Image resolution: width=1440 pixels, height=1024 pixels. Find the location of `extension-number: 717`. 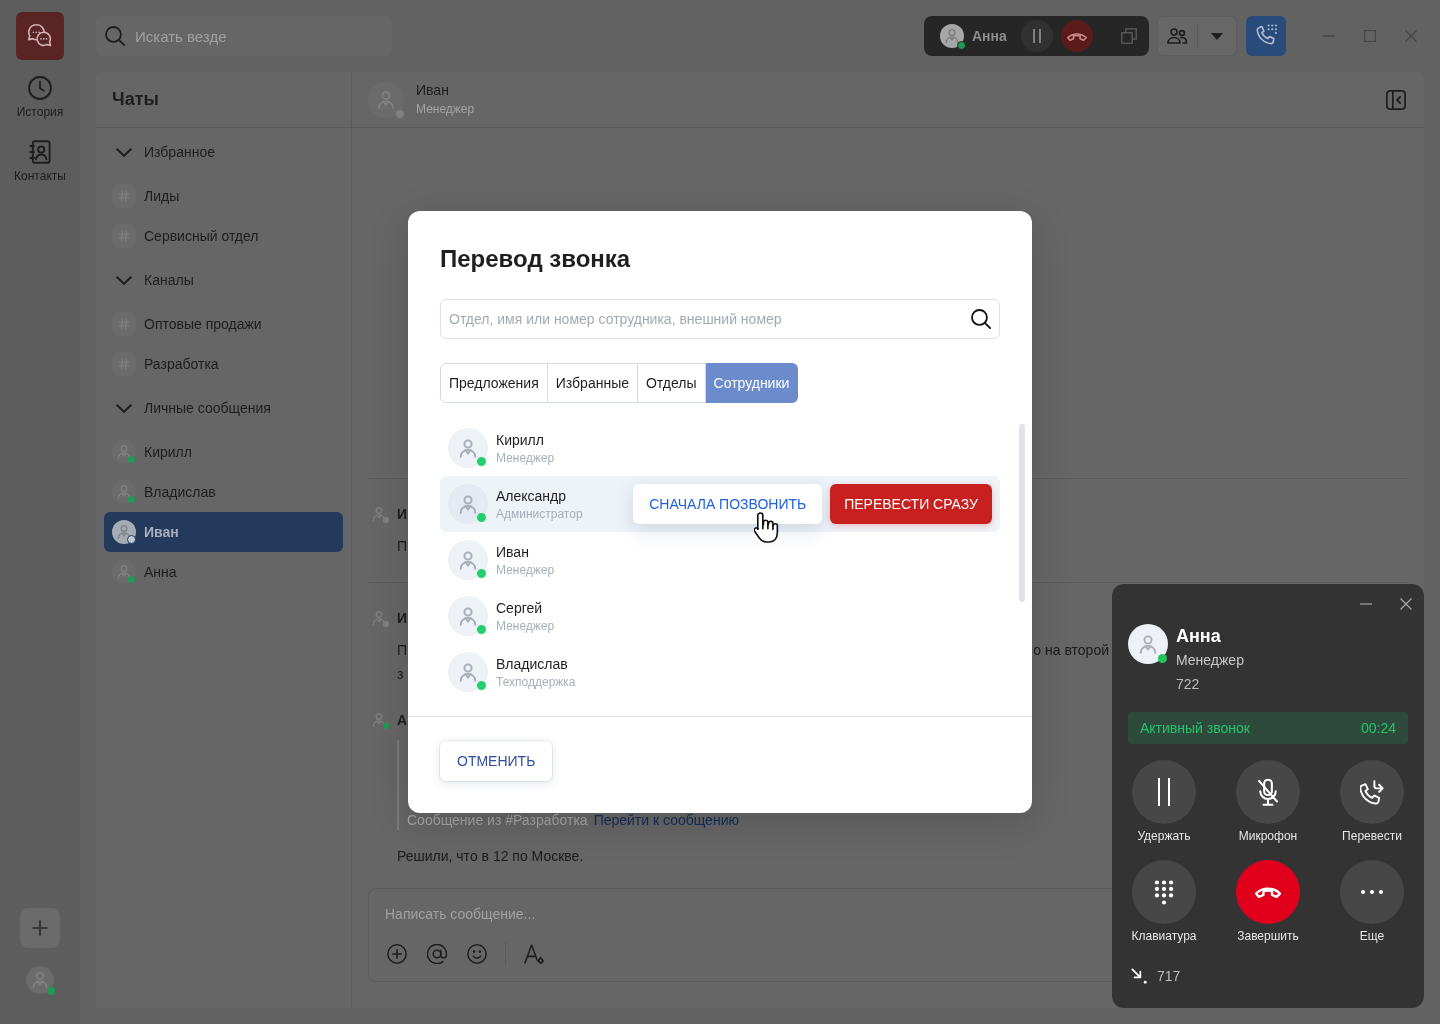

extension-number: 717 is located at coordinates (1169, 976).